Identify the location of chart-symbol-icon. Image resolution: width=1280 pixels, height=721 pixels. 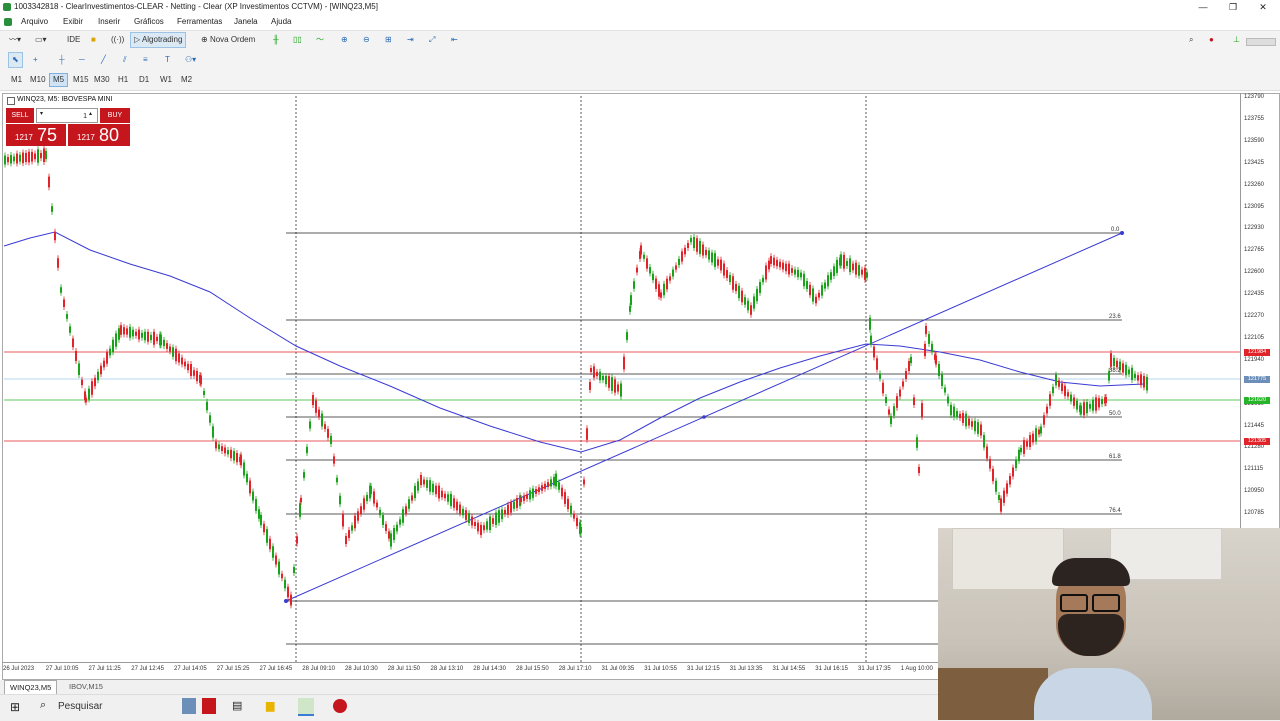
(11, 101).